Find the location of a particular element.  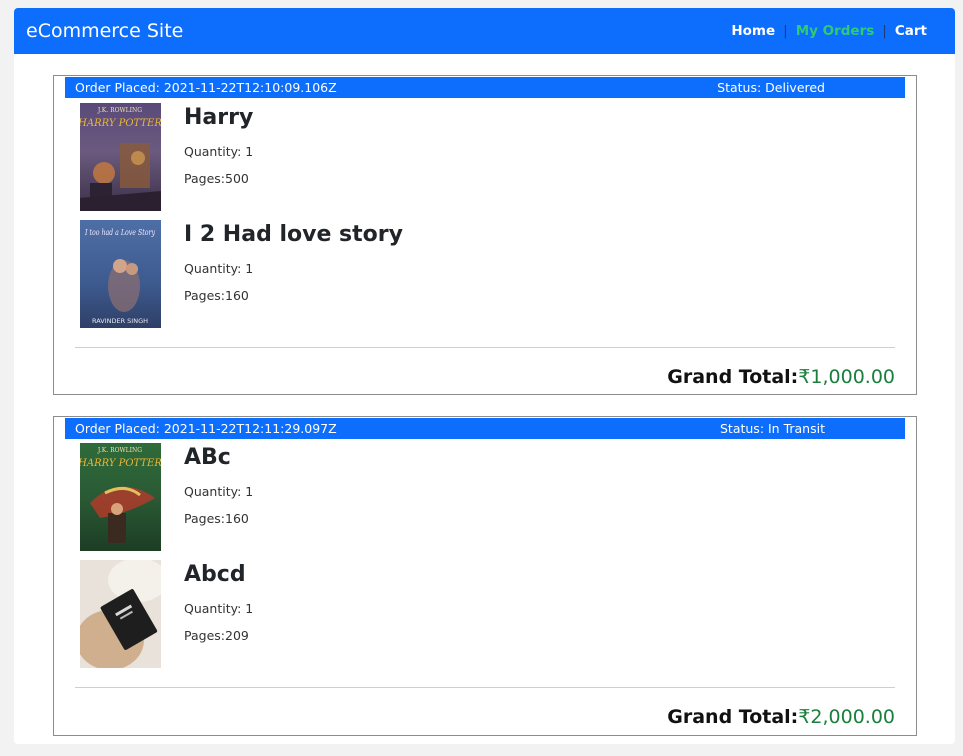

navbar: eCommerce Site Home | My Orders | Cart is located at coordinates (484, 31).